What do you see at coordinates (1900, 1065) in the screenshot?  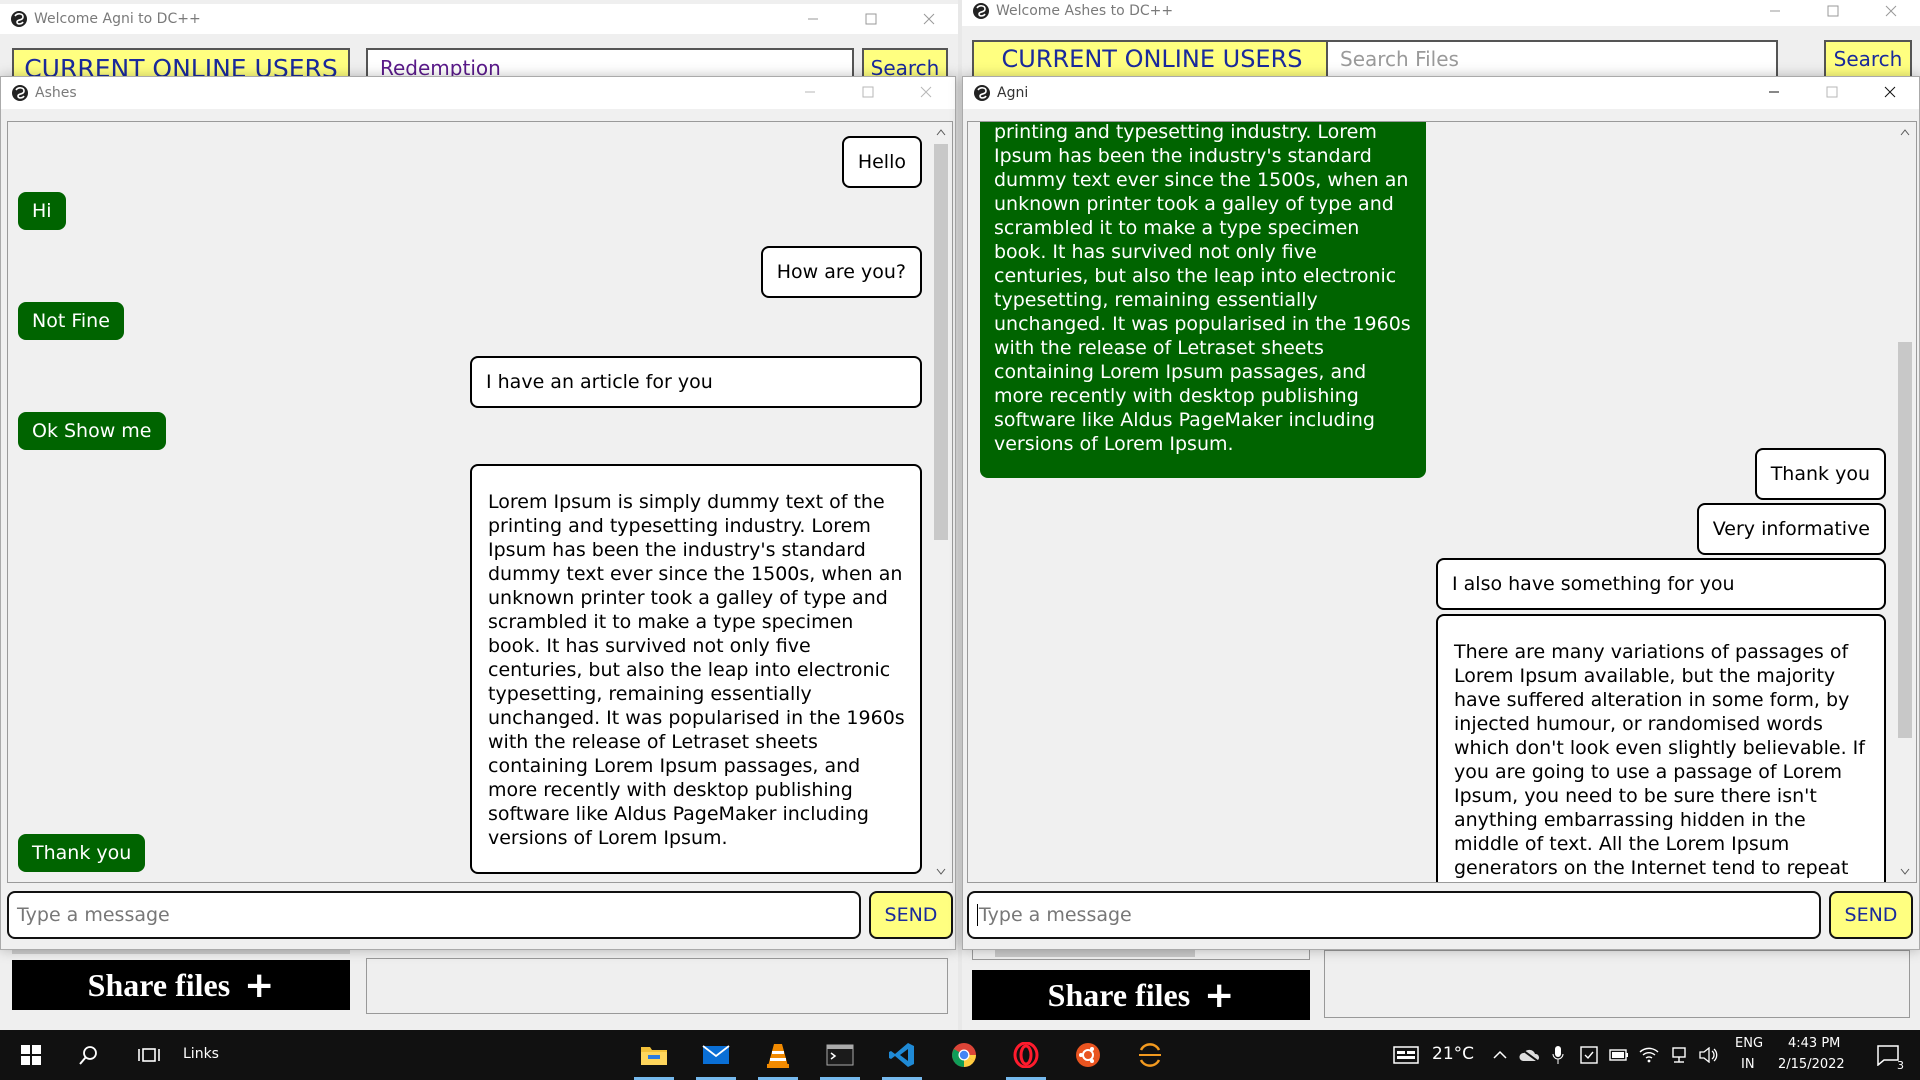 I see `notification-count: 3` at bounding box center [1900, 1065].